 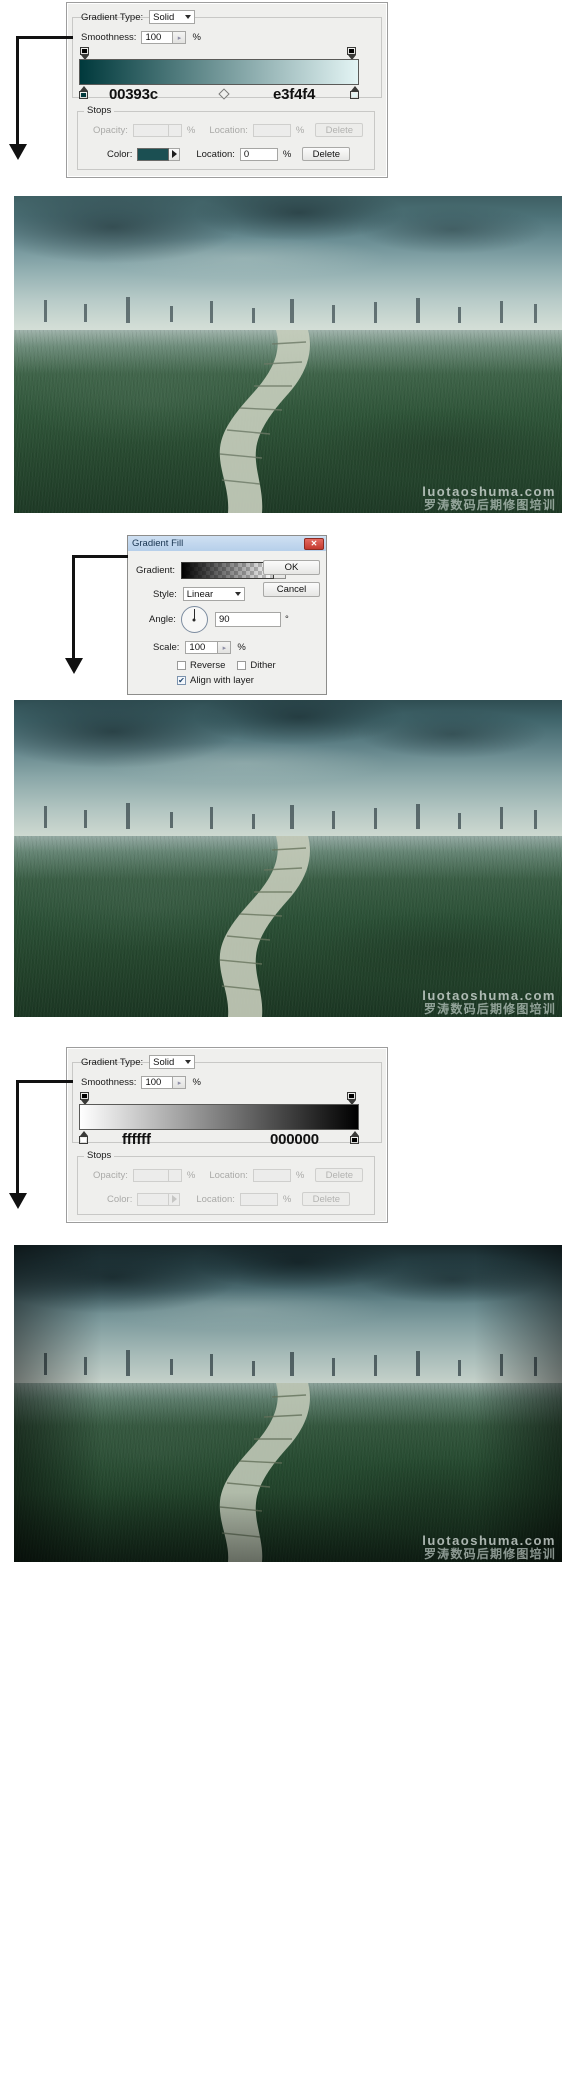 I want to click on smoothness-percent: %, so click(x=196, y=37).